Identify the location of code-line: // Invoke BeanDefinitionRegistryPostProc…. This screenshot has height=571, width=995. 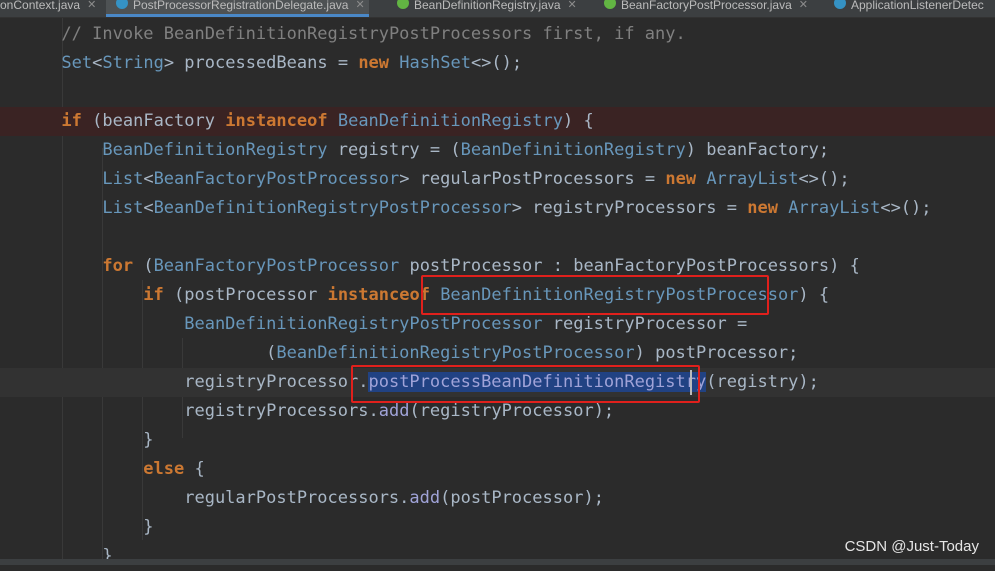
(497, 34).